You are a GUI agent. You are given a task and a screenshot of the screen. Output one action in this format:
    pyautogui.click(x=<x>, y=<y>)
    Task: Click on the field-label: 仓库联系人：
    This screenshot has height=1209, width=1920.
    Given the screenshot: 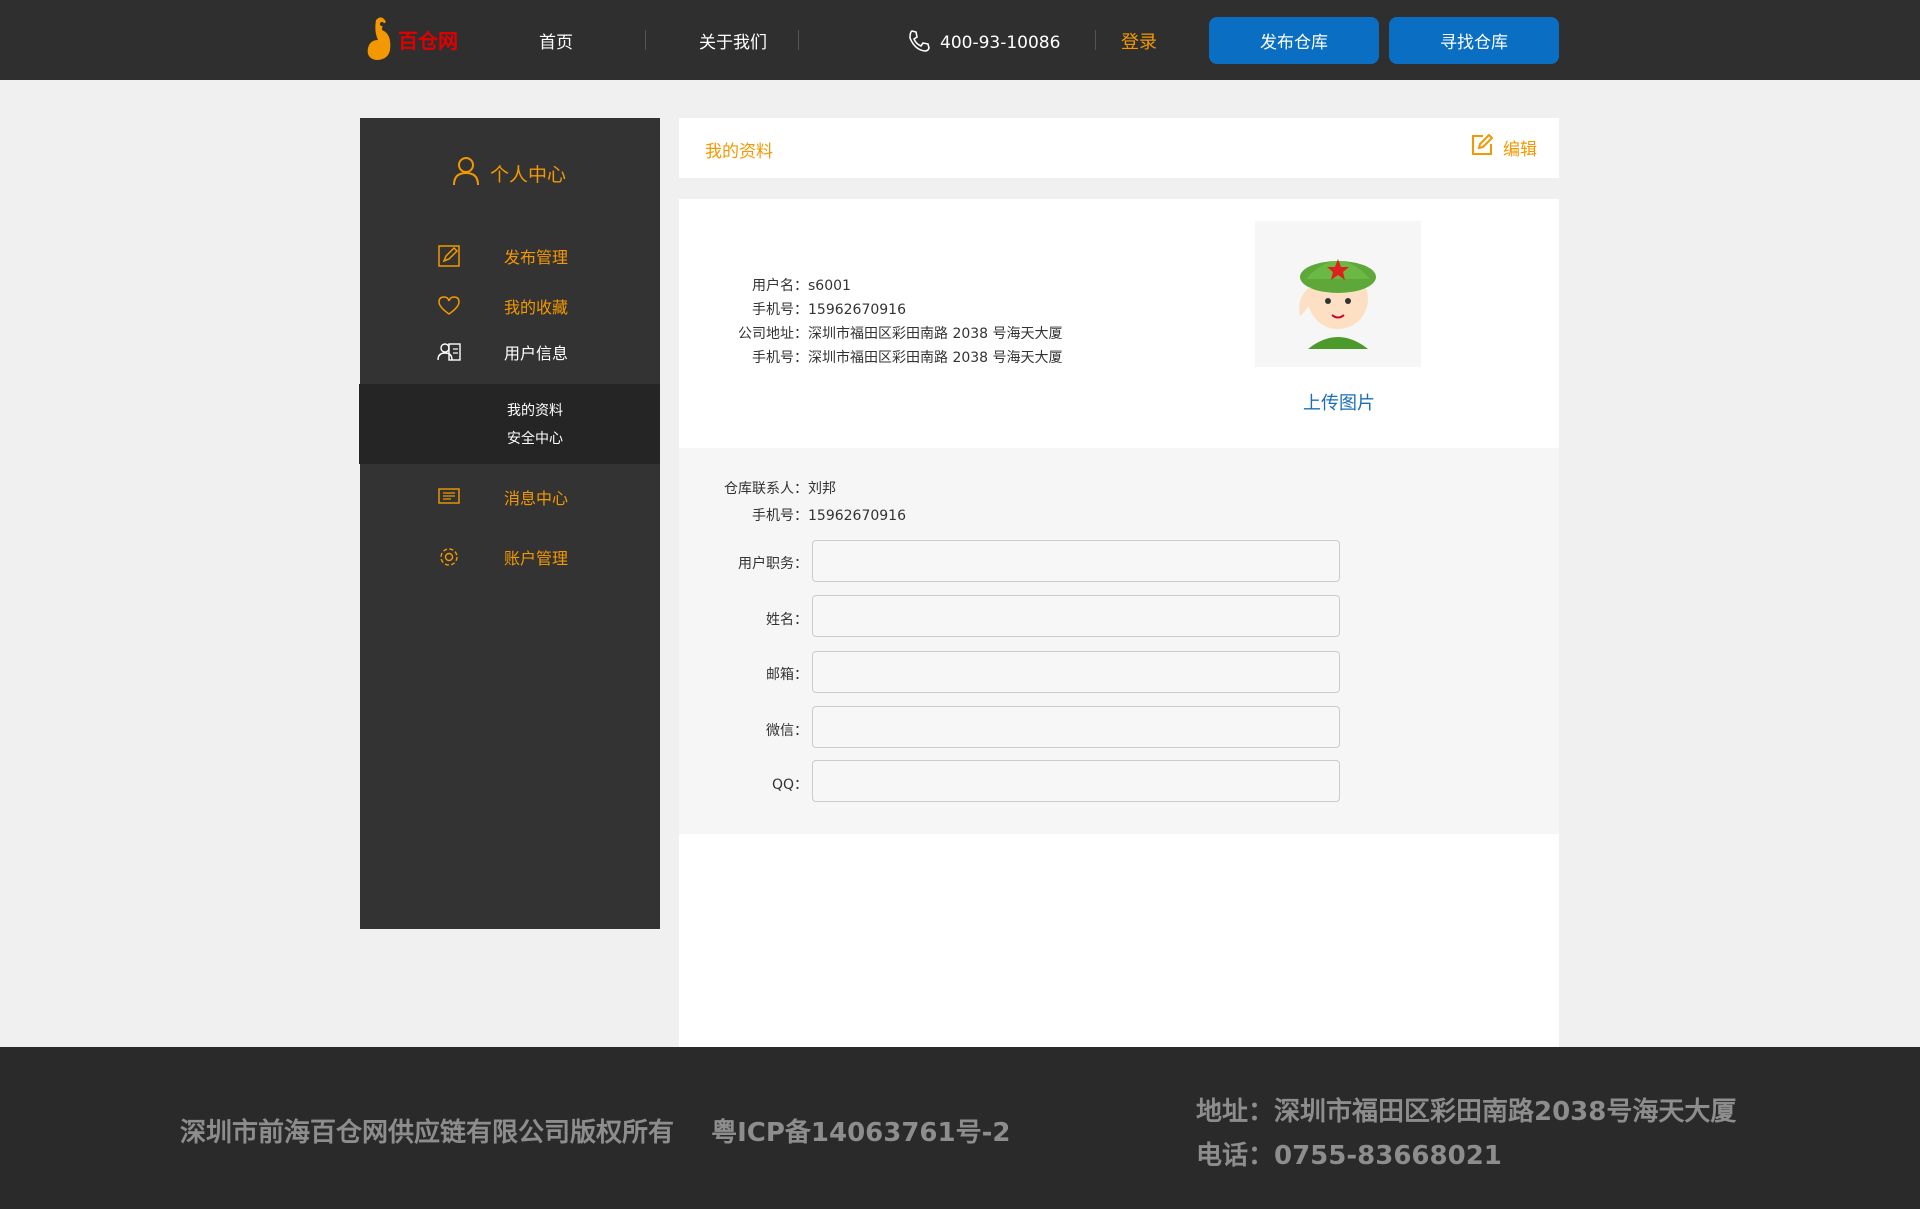 What is the action you would take?
    pyautogui.click(x=766, y=489)
    